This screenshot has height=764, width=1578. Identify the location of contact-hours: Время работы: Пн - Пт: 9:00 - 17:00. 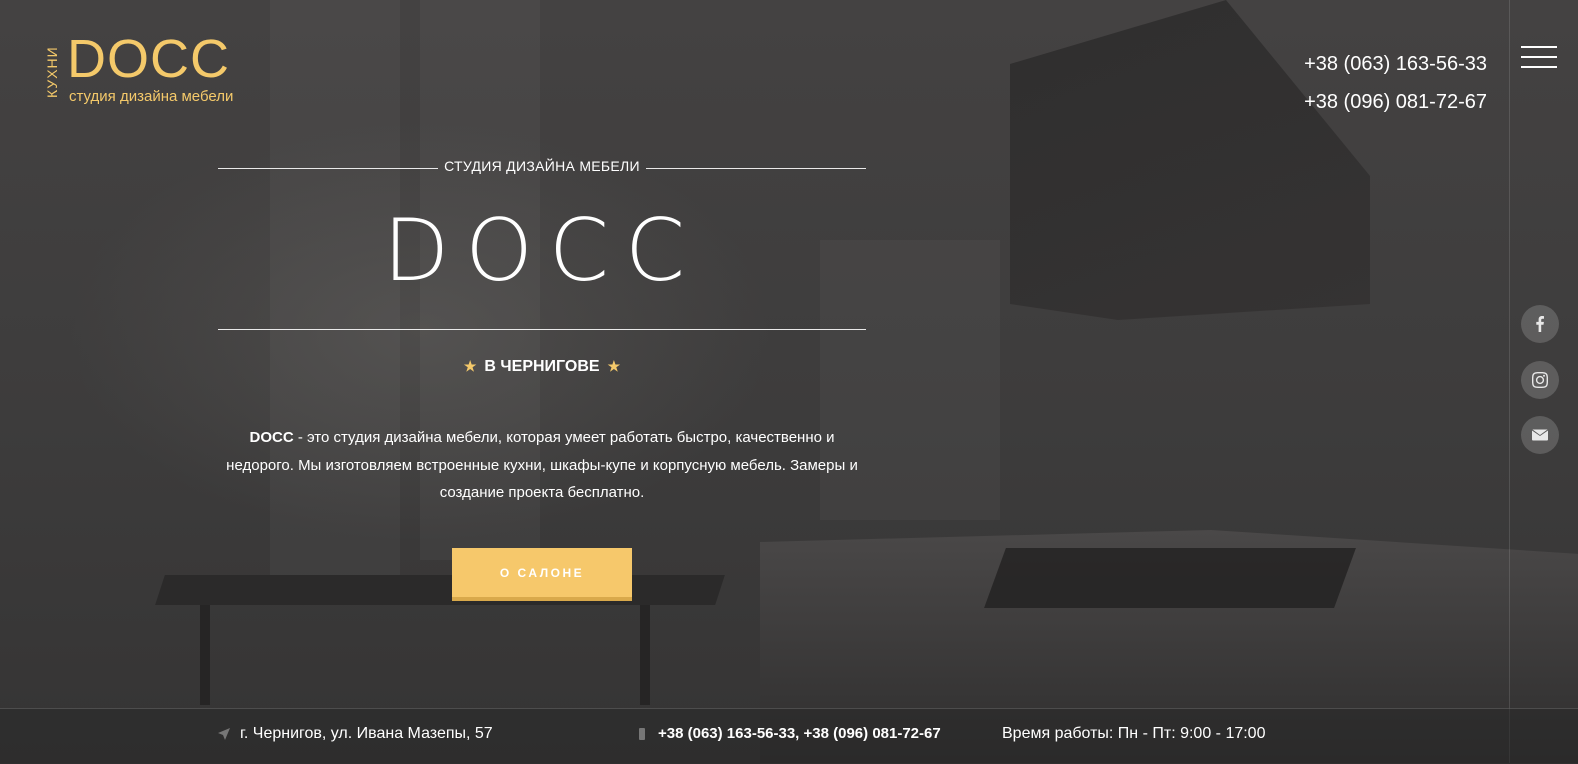
(1133, 734).